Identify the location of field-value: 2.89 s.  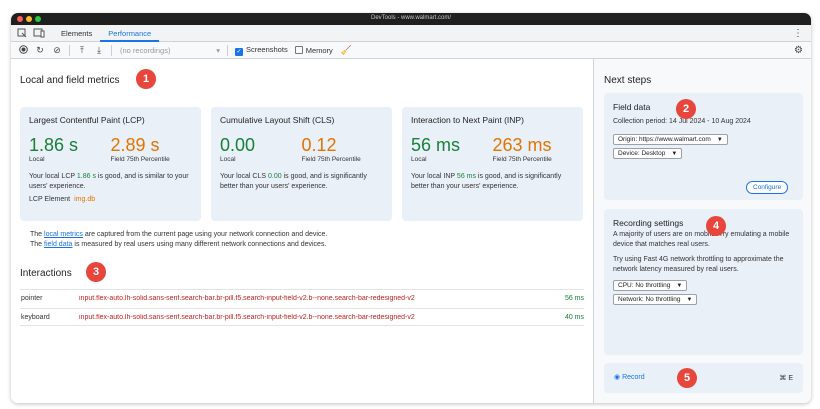
(135, 145).